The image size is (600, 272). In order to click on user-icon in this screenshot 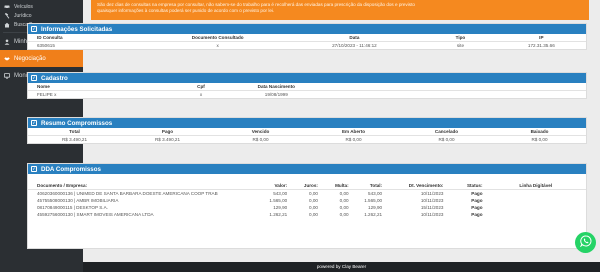, I will do `click(7, 42)`.